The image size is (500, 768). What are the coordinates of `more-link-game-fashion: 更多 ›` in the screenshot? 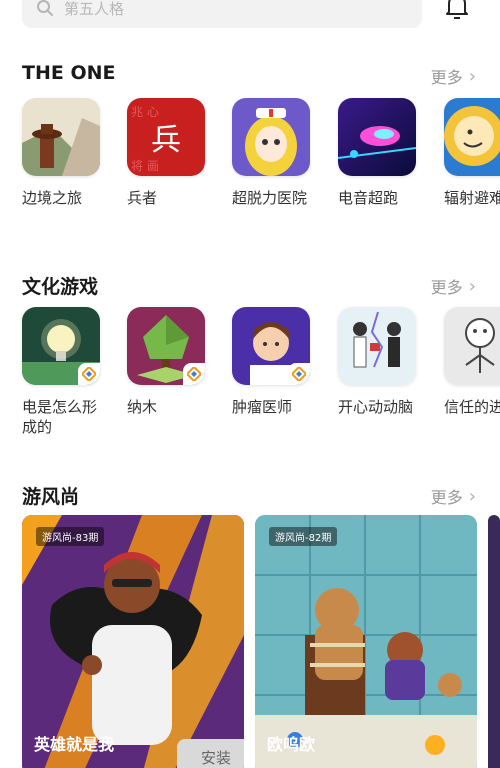 It's located at (453, 496).